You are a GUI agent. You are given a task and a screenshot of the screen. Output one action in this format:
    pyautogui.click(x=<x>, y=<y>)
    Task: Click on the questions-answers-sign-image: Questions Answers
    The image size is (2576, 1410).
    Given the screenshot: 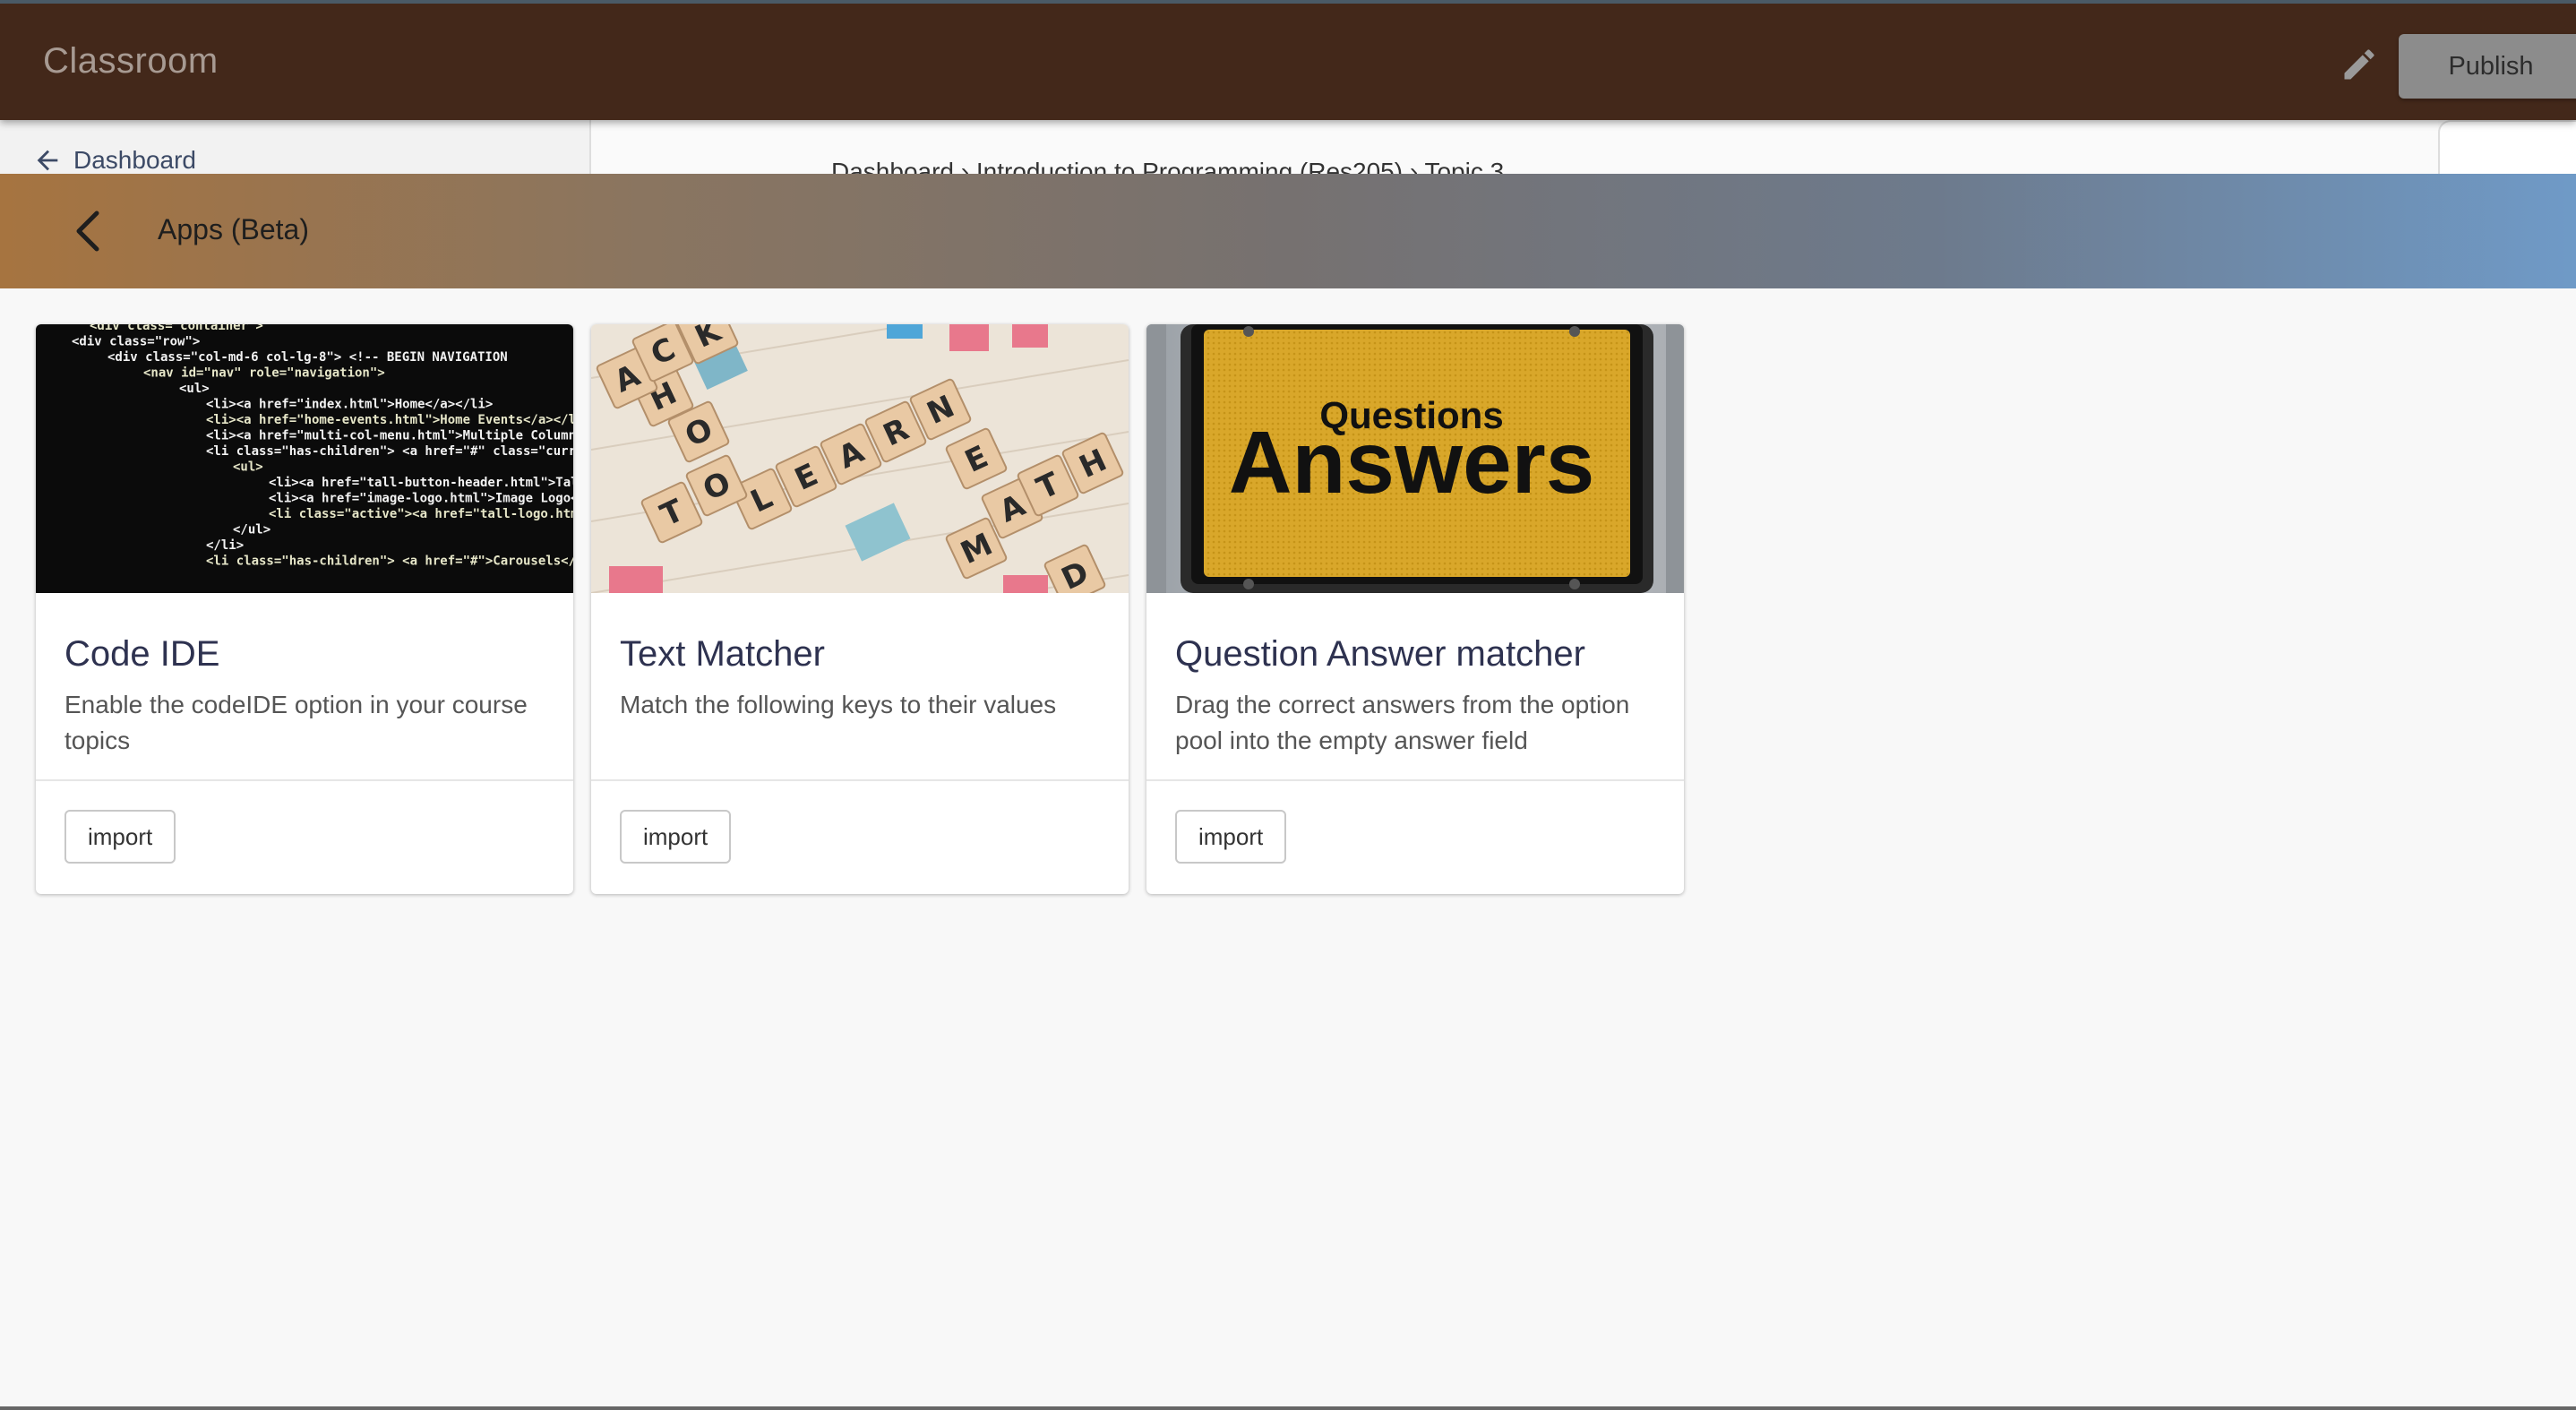 What is the action you would take?
    pyautogui.click(x=1415, y=458)
    